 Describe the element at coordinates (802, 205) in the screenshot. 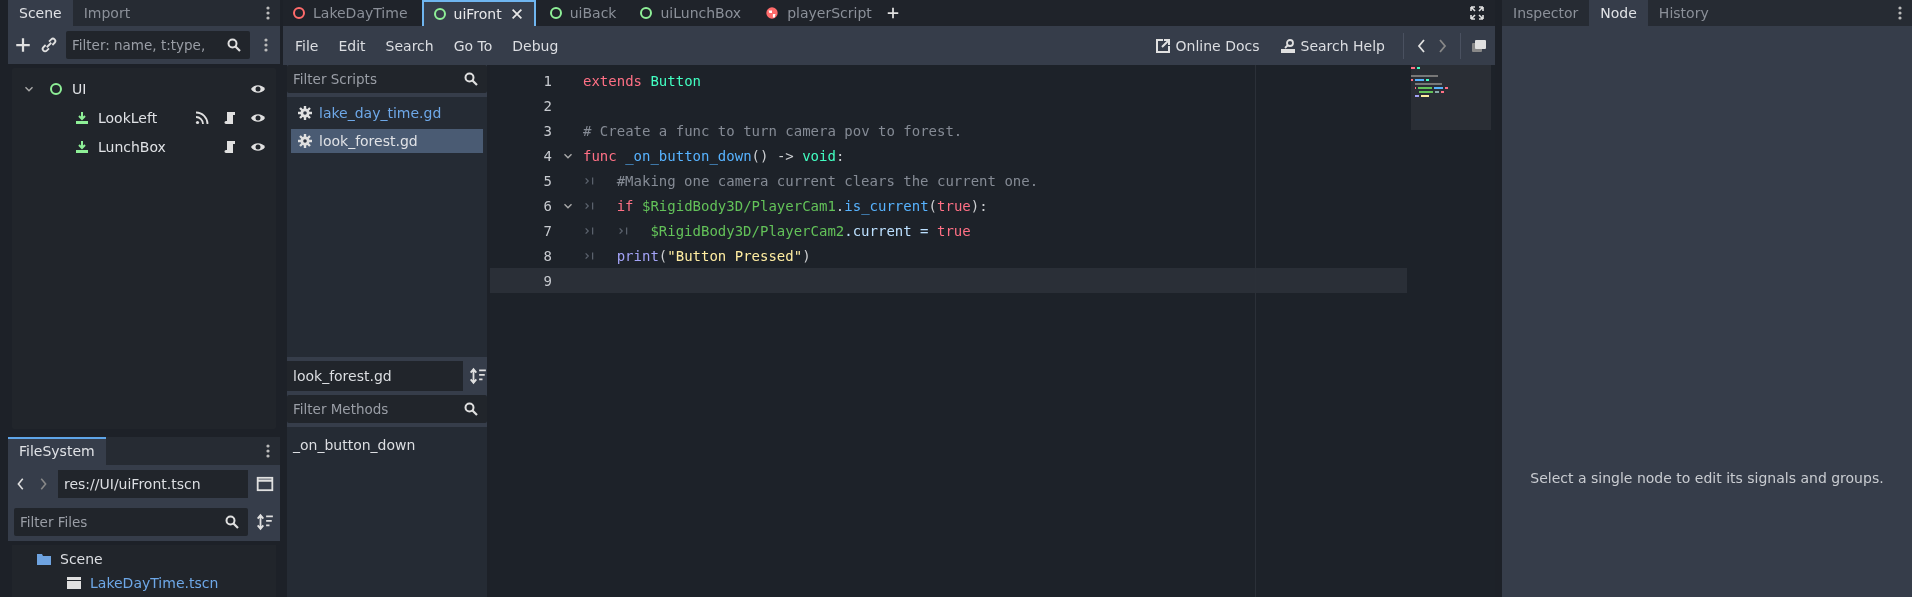

I see `code-text: if $RigidBody3D/PlayerCam1.is_current(true):` at that location.